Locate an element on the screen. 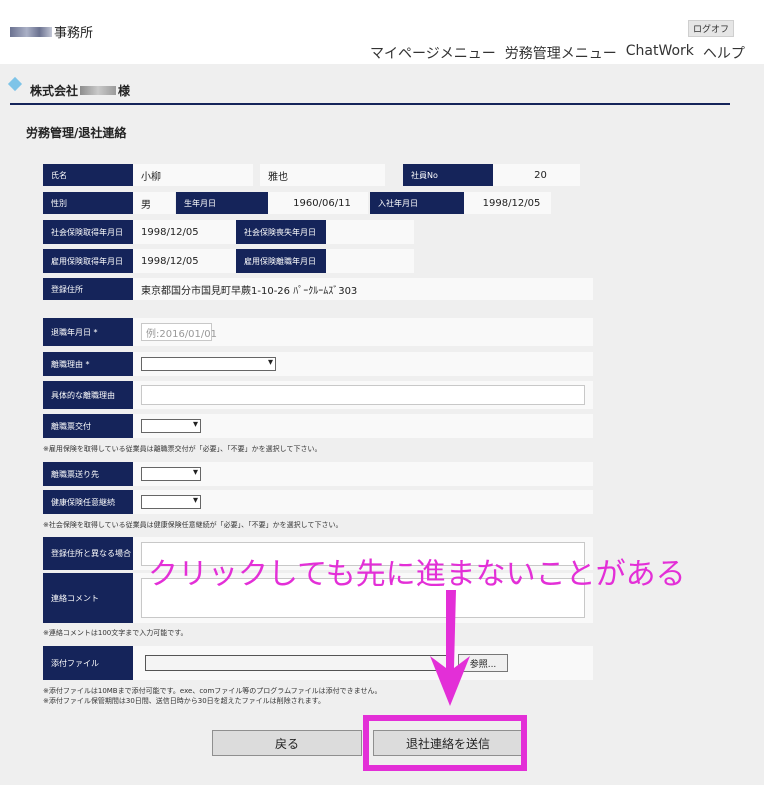 The image size is (764, 785). office-name: 事務所 is located at coordinates (51, 31).